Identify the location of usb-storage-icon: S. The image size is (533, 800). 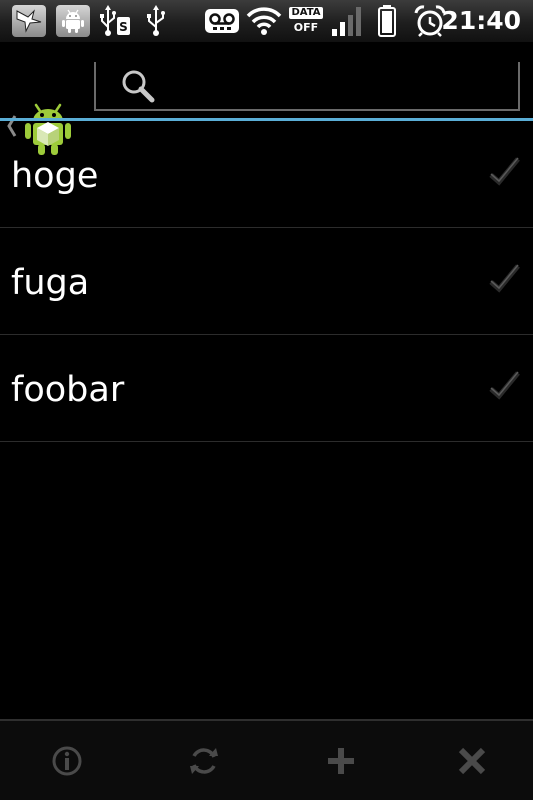
(116, 21).